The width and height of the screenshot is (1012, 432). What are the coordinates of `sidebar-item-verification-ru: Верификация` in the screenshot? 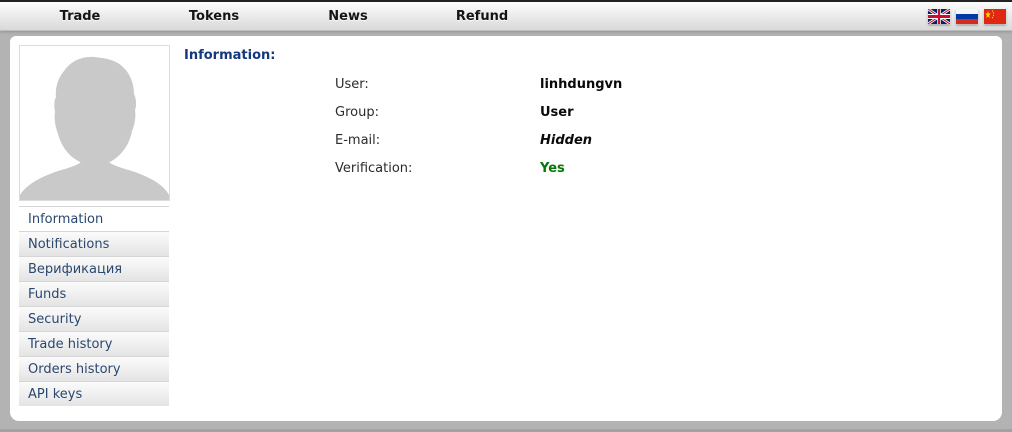 It's located at (94, 268).